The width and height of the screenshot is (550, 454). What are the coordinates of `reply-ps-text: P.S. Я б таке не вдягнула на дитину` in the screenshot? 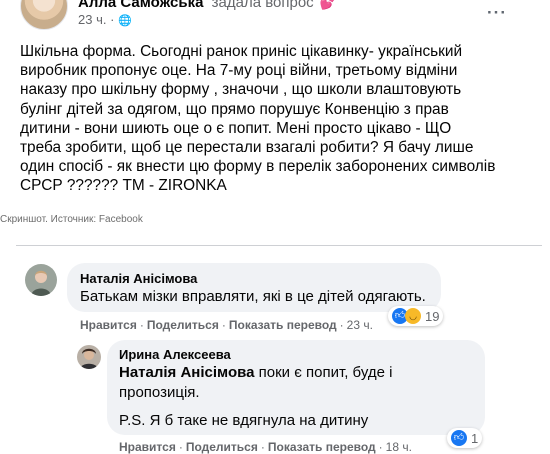 It's located at (244, 420).